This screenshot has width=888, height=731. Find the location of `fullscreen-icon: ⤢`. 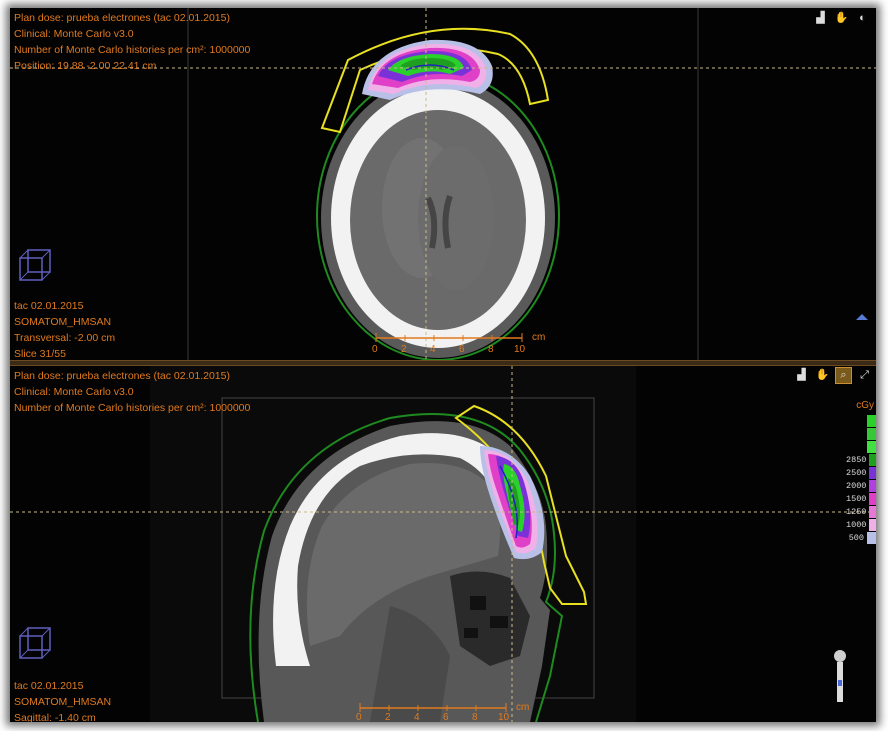

fullscreen-icon: ⤢ is located at coordinates (864, 375).